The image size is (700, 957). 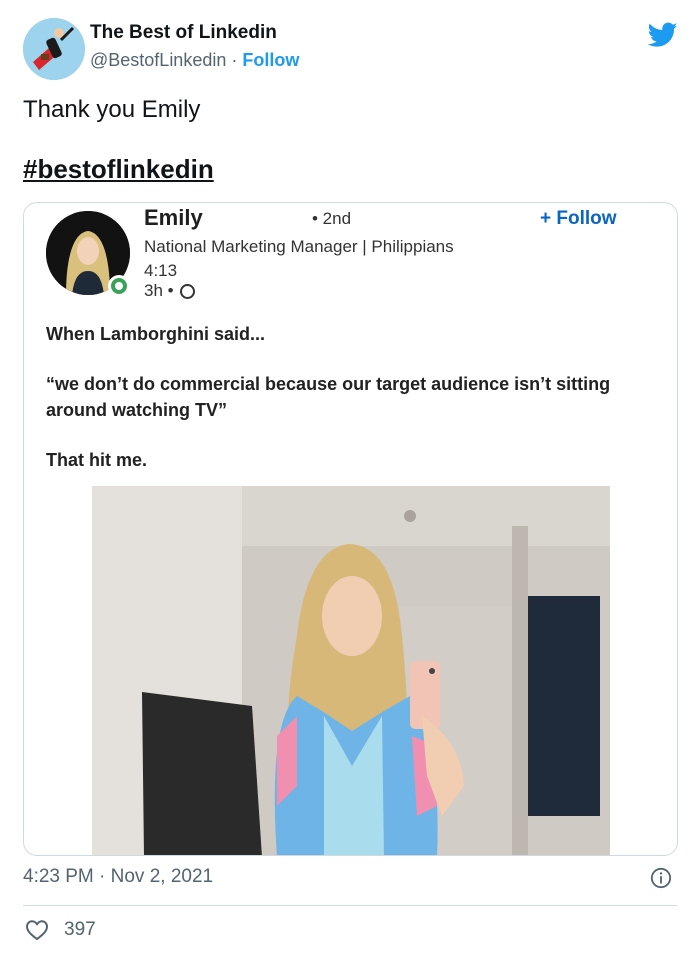 I want to click on tweet-text: Thank you Emily, so click(x=112, y=109).